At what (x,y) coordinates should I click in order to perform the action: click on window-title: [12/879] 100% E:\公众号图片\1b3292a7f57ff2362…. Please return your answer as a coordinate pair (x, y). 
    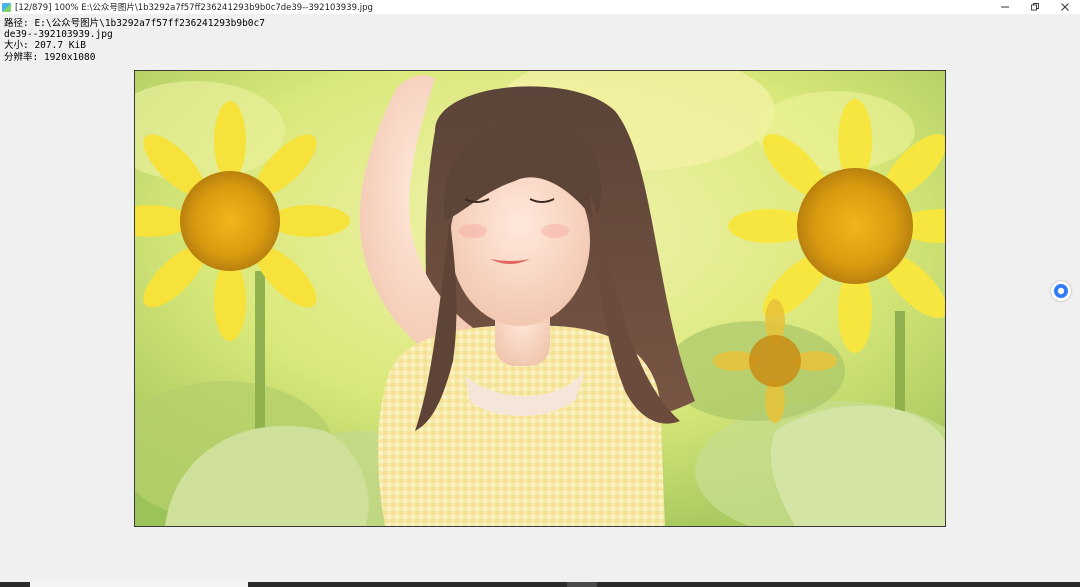
    Looking at the image, I should click on (194, 8).